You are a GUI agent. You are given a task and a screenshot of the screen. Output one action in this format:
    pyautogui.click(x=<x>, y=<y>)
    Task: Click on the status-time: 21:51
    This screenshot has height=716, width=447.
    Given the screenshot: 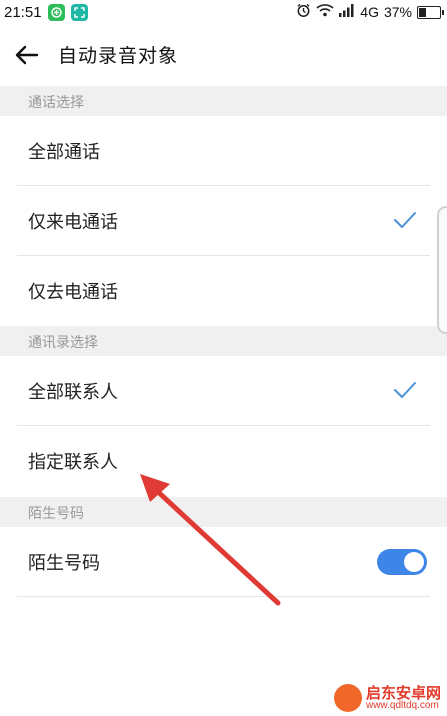 What is the action you would take?
    pyautogui.click(x=23, y=12)
    